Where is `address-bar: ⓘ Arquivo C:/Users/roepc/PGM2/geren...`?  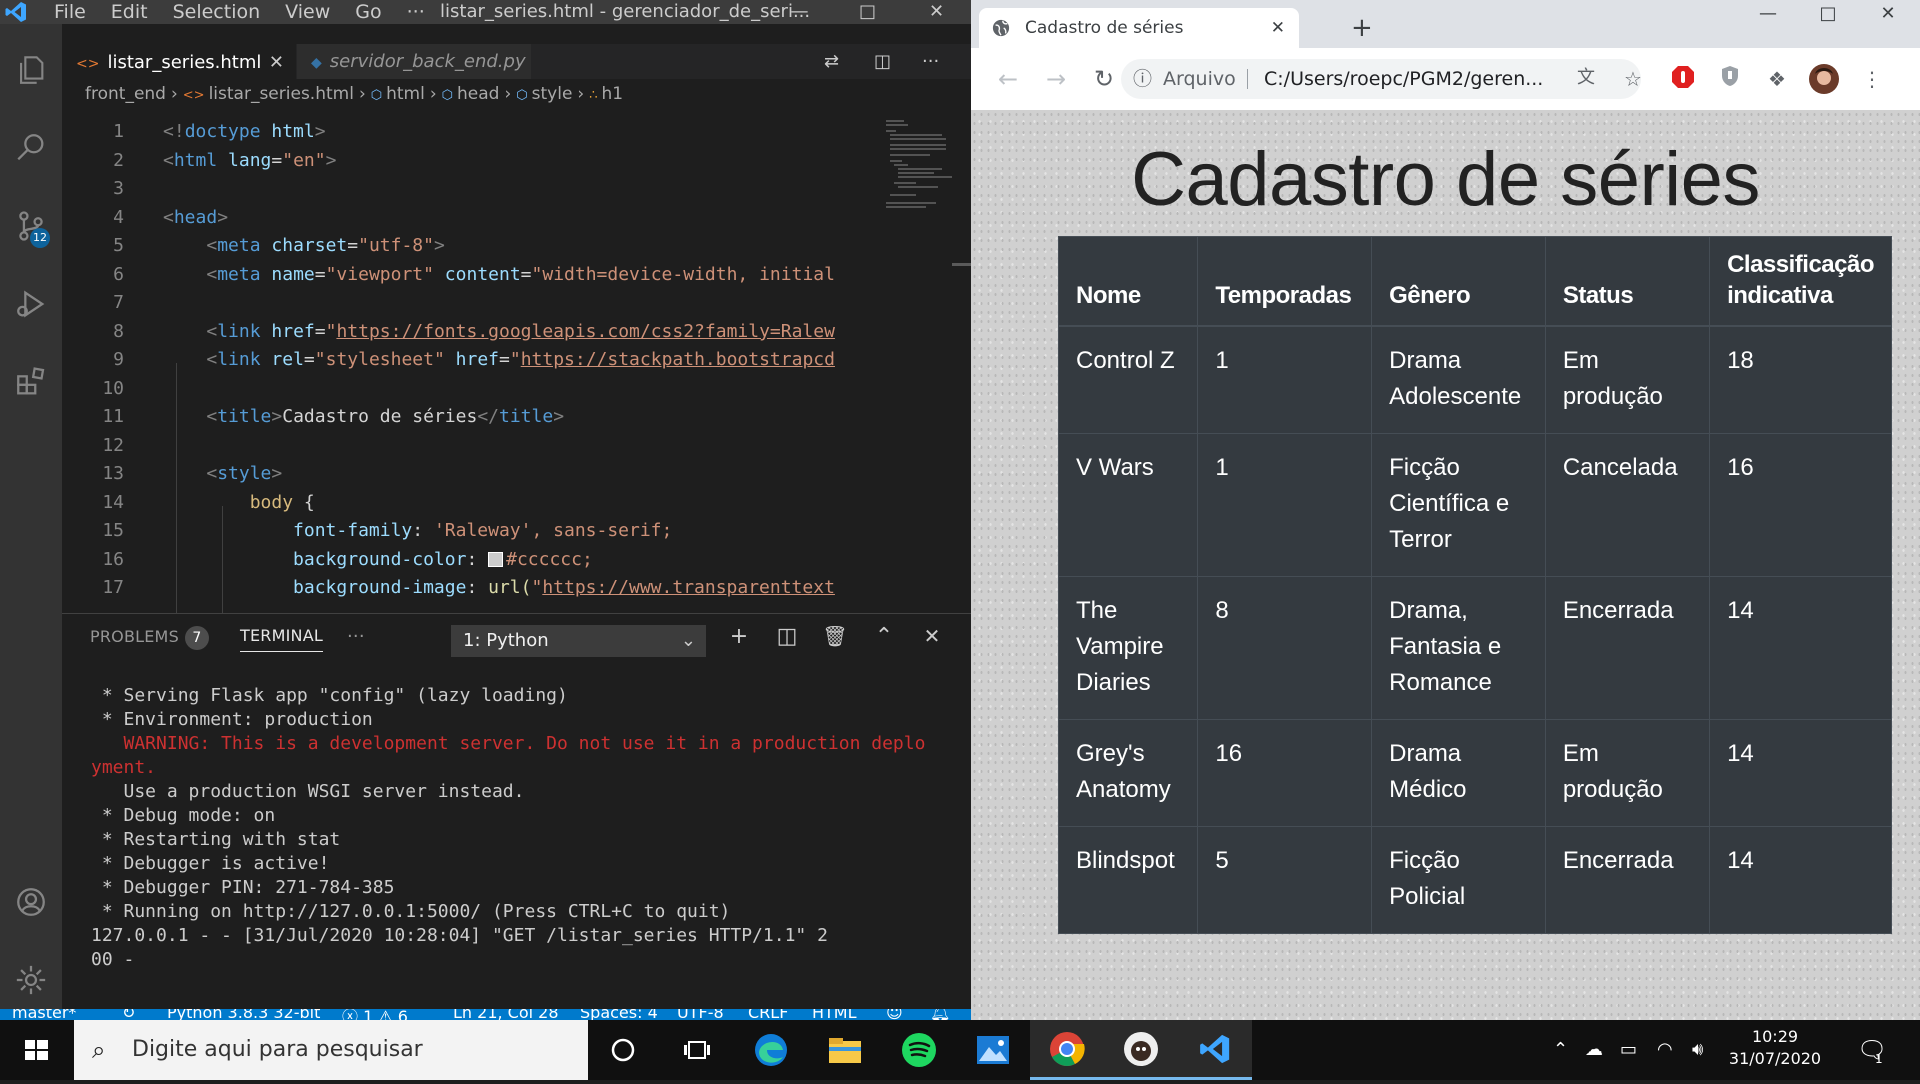
address-bar: ⓘ Arquivo C:/Users/roepc/PGM2/geren... is located at coordinates (1381, 79).